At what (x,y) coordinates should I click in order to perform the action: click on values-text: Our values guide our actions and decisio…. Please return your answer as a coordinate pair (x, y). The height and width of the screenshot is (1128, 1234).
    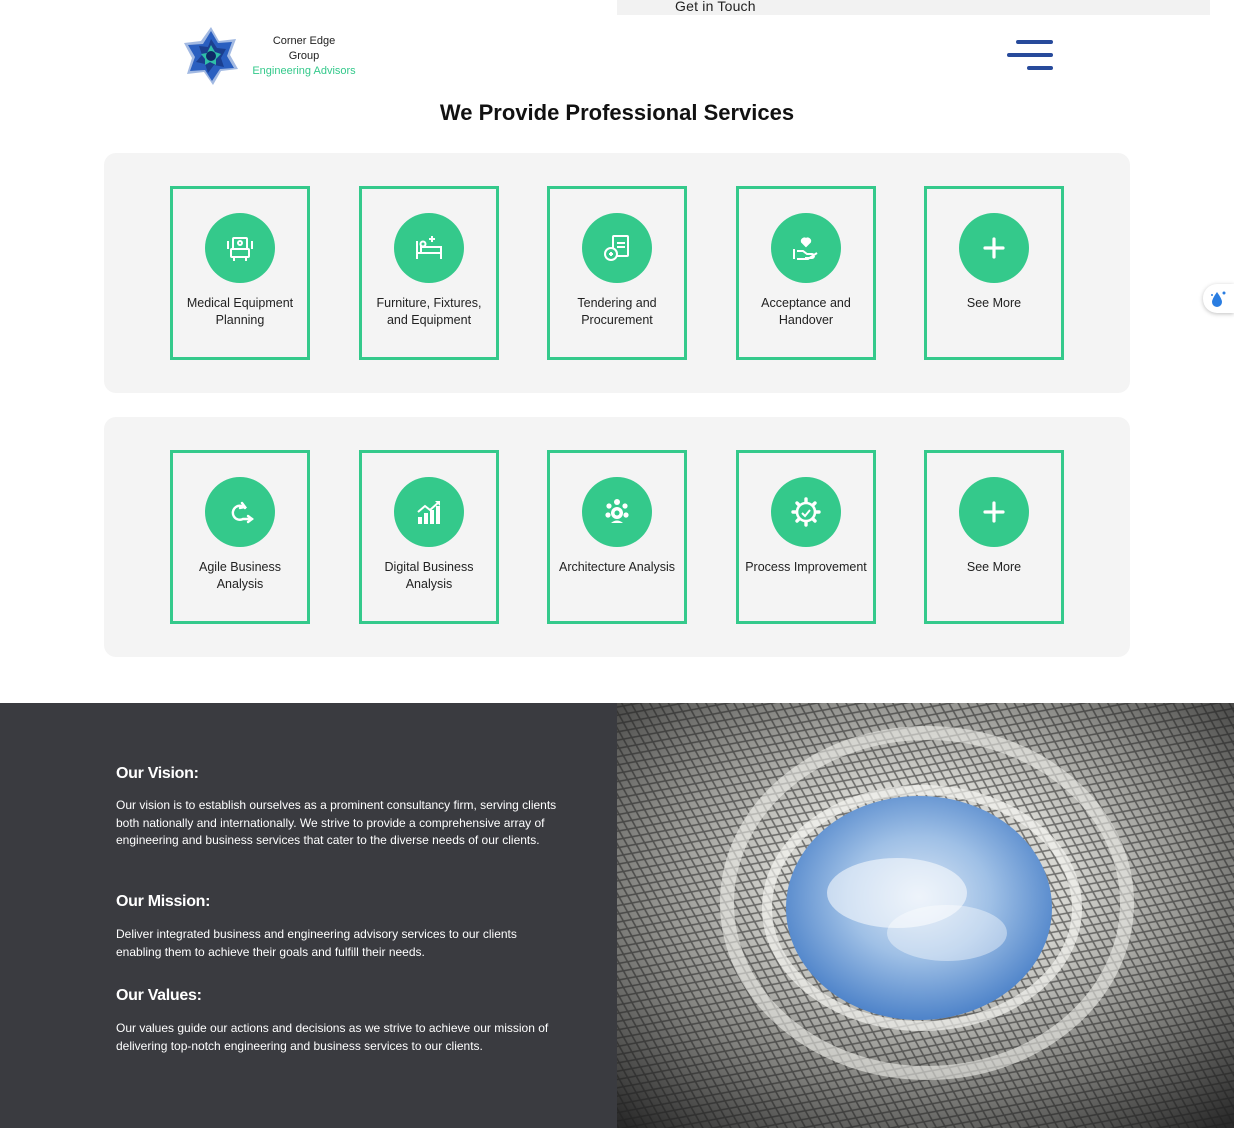
    Looking at the image, I should click on (332, 1037).